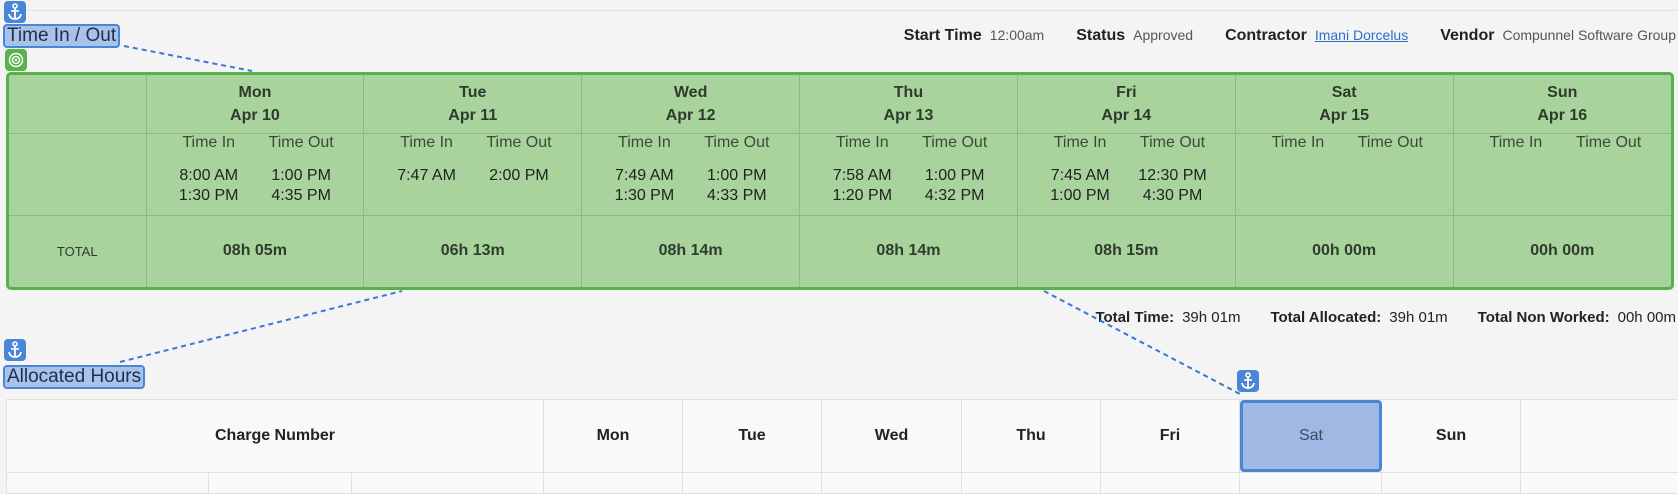 The width and height of the screenshot is (1678, 494). I want to click on vendor-value: Compunnel Software Group, so click(1589, 35).